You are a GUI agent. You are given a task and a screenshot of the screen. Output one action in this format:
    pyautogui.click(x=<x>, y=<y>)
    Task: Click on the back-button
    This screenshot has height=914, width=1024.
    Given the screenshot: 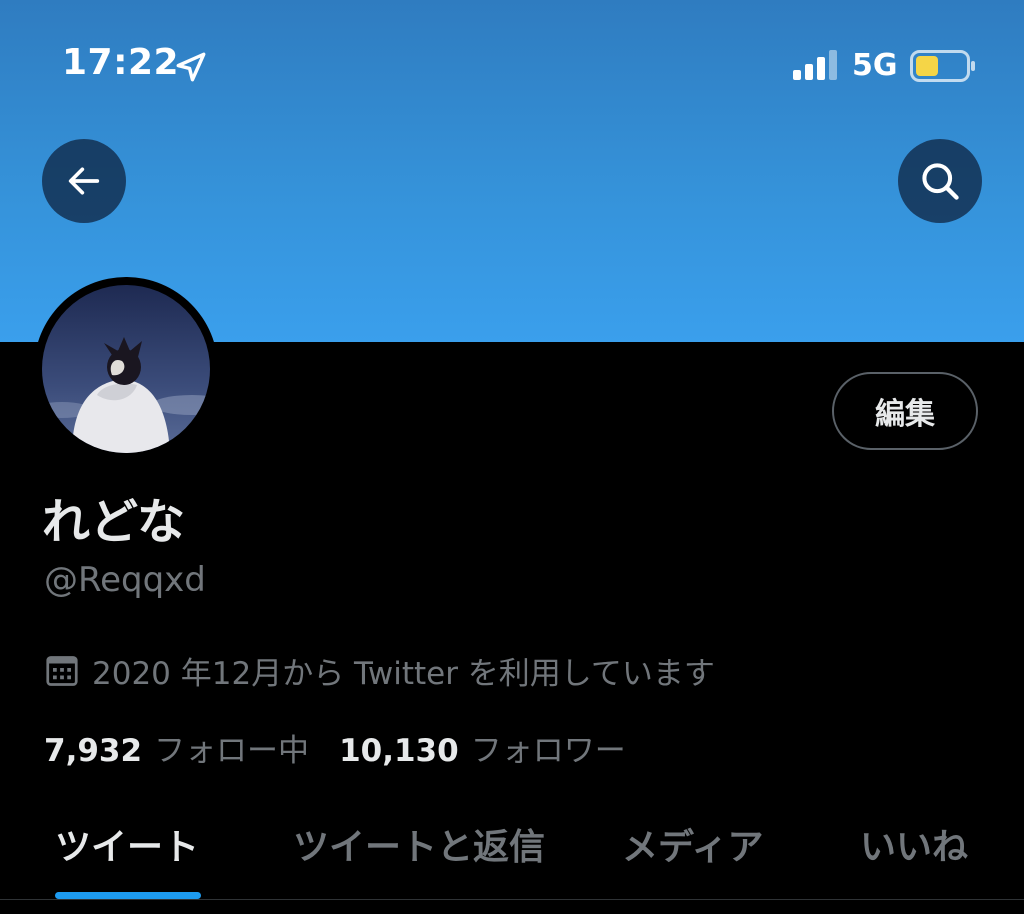 What is the action you would take?
    pyautogui.click(x=84, y=181)
    